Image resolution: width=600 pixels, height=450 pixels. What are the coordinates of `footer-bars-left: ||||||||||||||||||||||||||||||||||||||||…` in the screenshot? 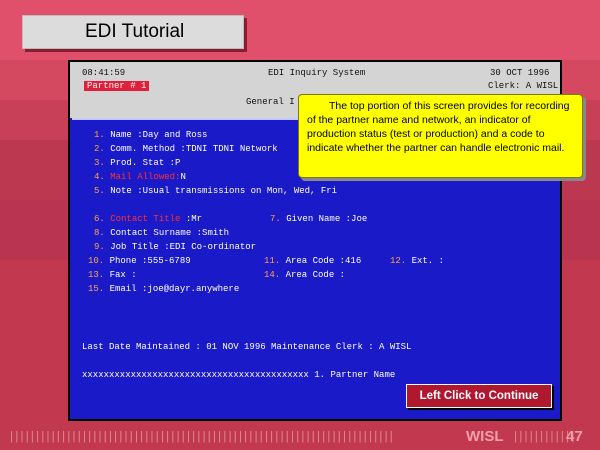 It's located at (201, 437).